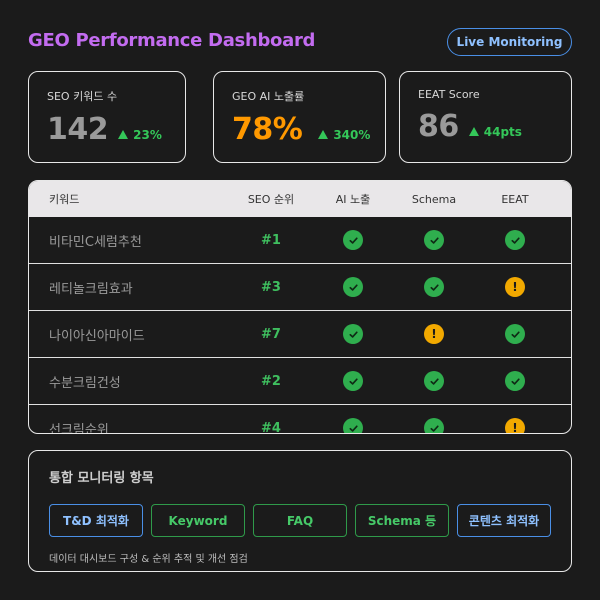  What do you see at coordinates (198, 520) in the screenshot?
I see `chip-keyword: Keyword` at bounding box center [198, 520].